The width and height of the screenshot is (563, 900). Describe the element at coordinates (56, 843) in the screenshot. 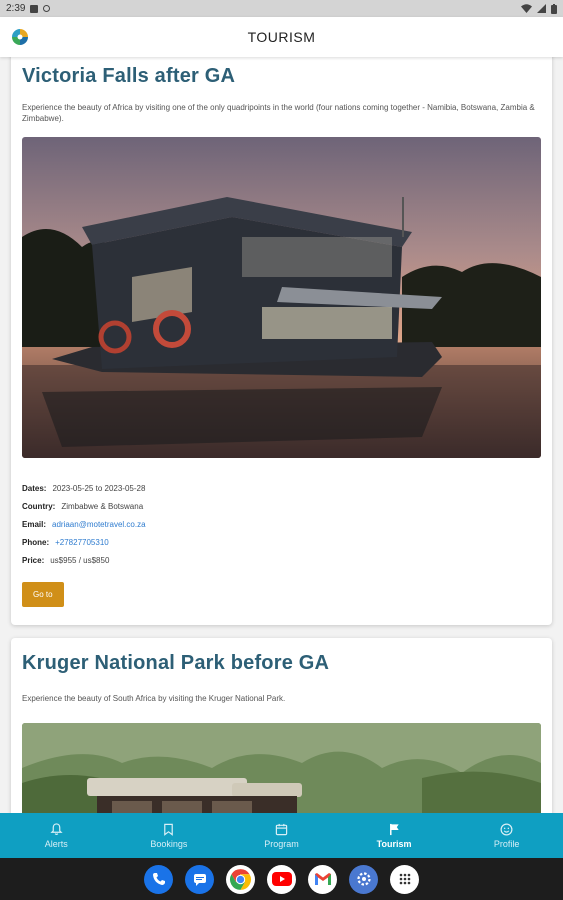

I see `nav-label: Alerts` at that location.